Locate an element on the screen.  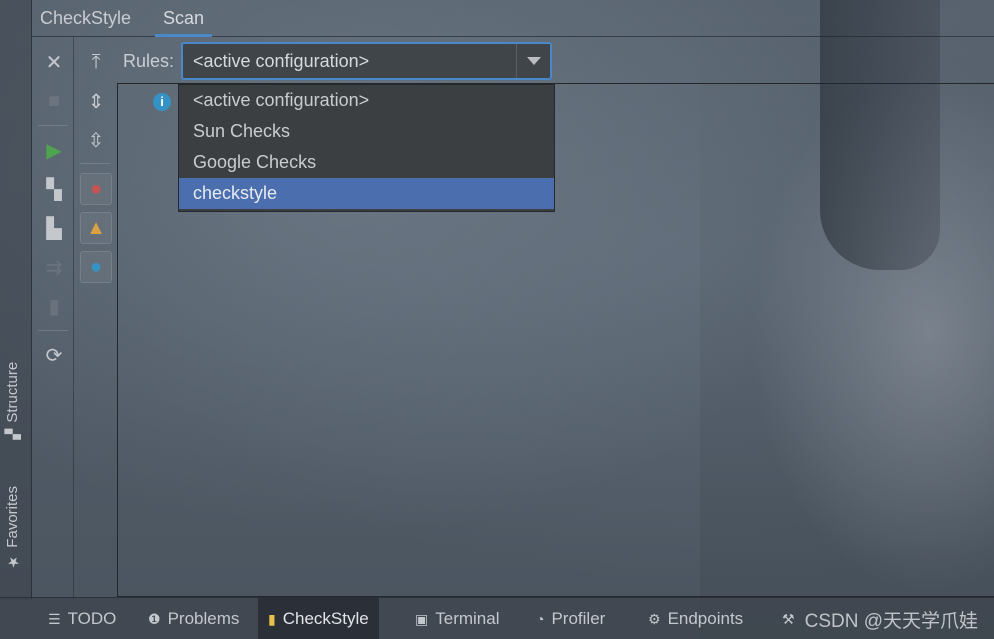
scroll-top-icon: ⤒ is located at coordinates (96, 61).